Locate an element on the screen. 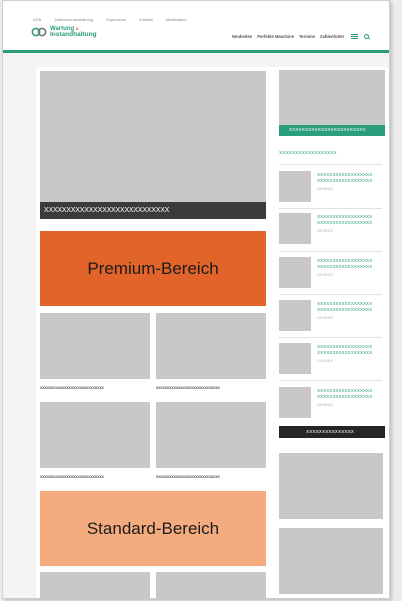 The width and height of the screenshot is (402, 601). nav-item-perfekte-maschine: Perfekte Maschine is located at coordinates (275, 36).